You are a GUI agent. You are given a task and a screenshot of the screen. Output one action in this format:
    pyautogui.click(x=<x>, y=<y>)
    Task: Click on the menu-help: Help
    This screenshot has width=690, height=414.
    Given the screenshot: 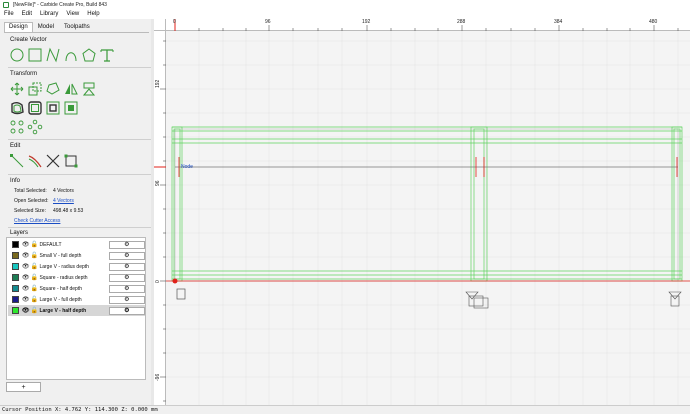 What is the action you would take?
    pyautogui.click(x=93, y=14)
    